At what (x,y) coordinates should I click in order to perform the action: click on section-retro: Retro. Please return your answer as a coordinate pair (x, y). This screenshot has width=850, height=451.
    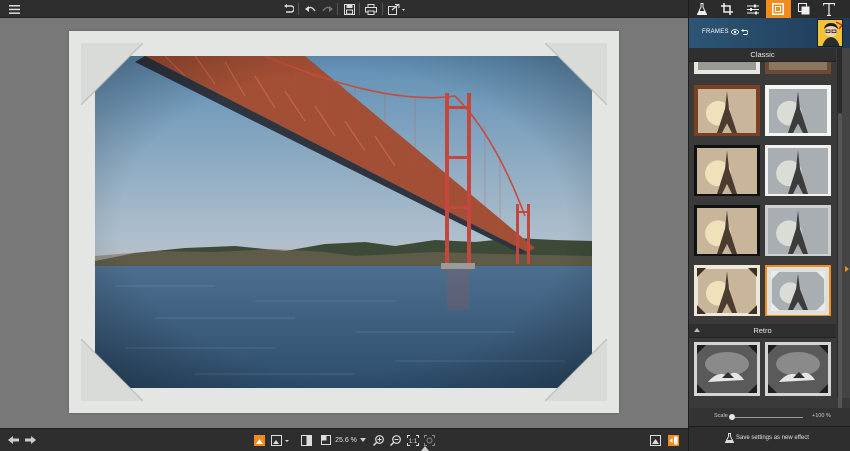
    Looking at the image, I should click on (762, 331).